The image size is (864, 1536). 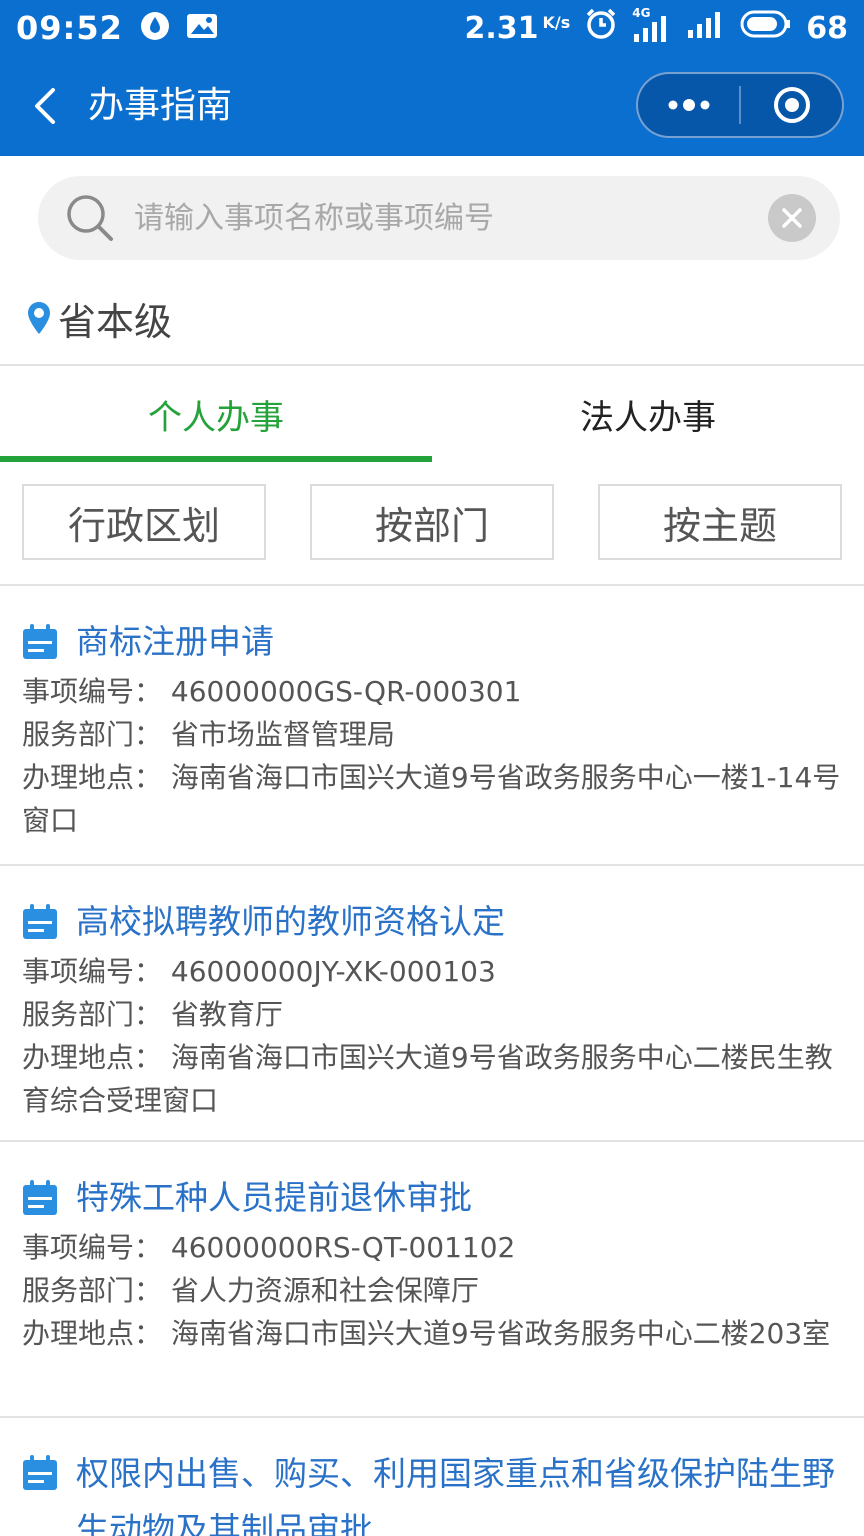 What do you see at coordinates (152, 1014) in the screenshot?
I see `item-department: 服务部门： 省教育厅` at bounding box center [152, 1014].